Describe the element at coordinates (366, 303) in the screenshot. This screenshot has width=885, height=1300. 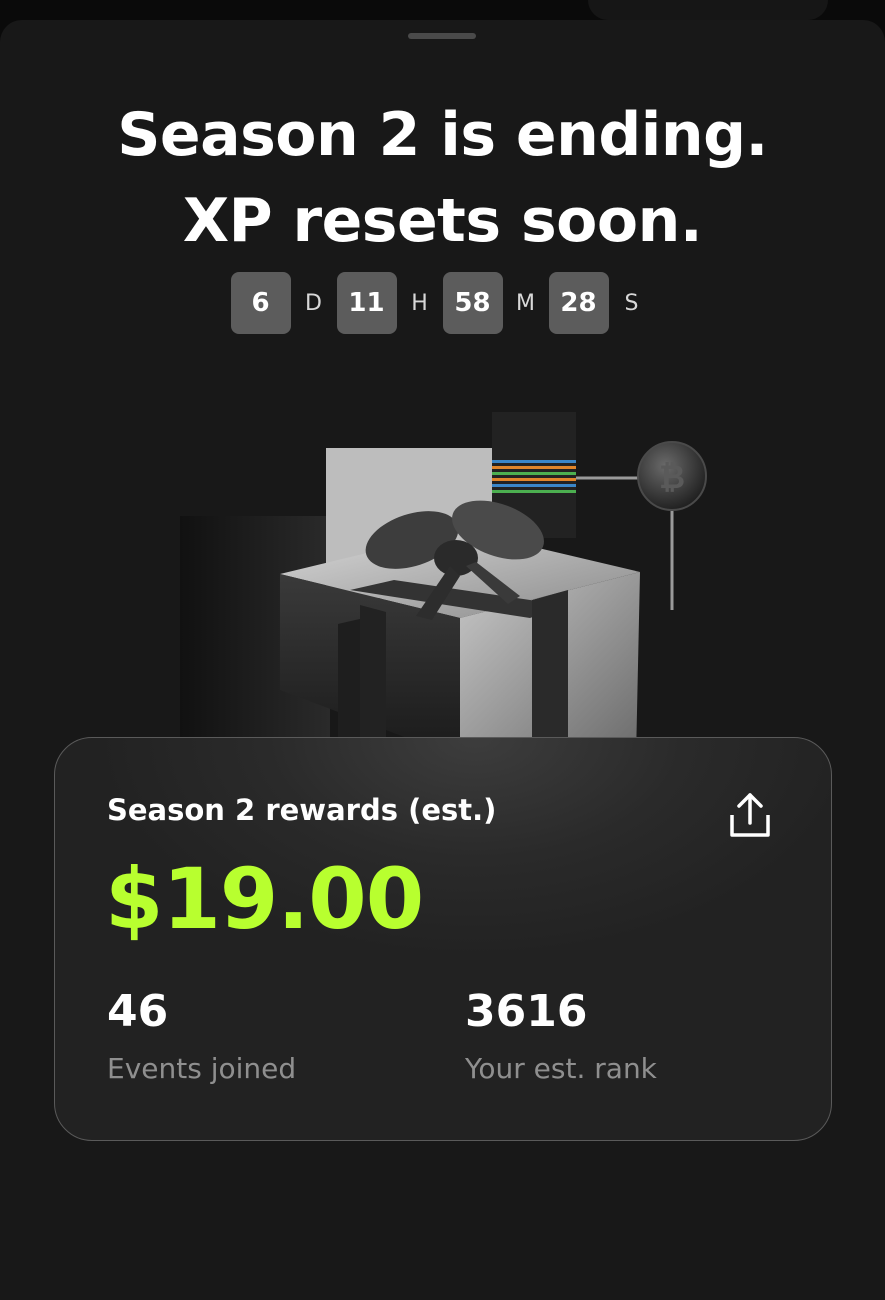
I see `countdown-hours-value: 11` at that location.